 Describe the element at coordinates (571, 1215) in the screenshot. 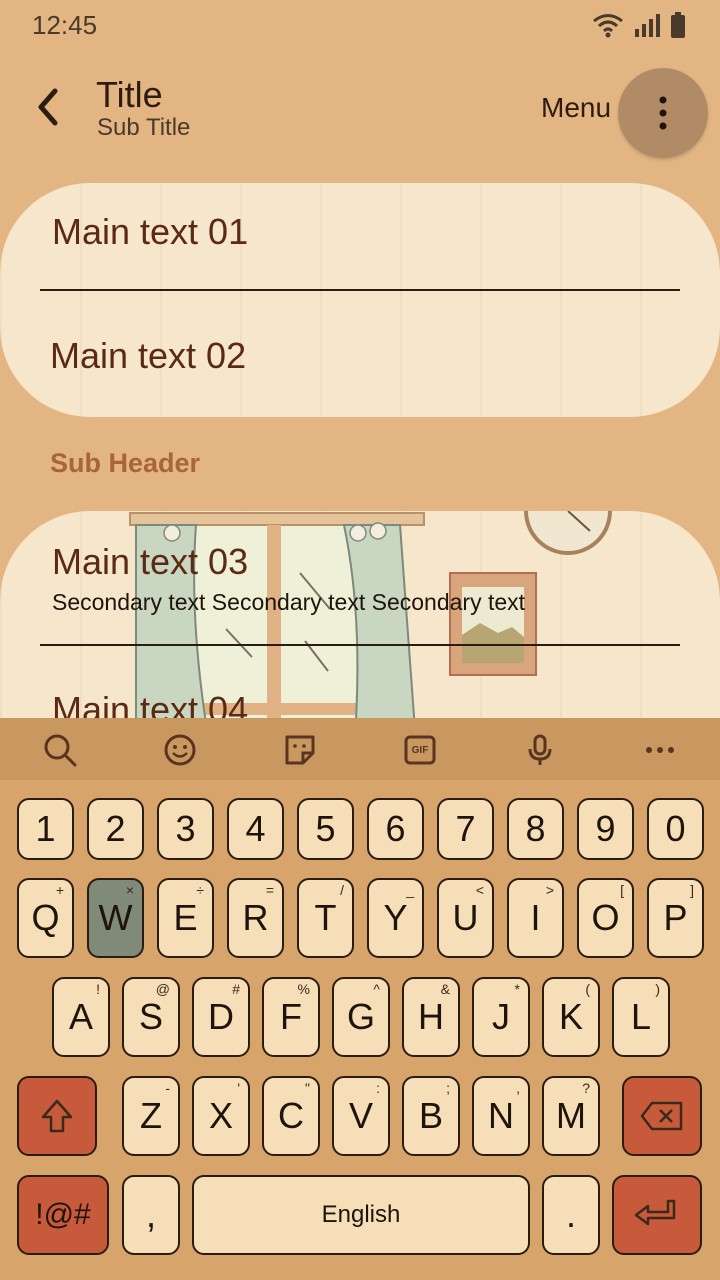

I see `period-key: .` at that location.